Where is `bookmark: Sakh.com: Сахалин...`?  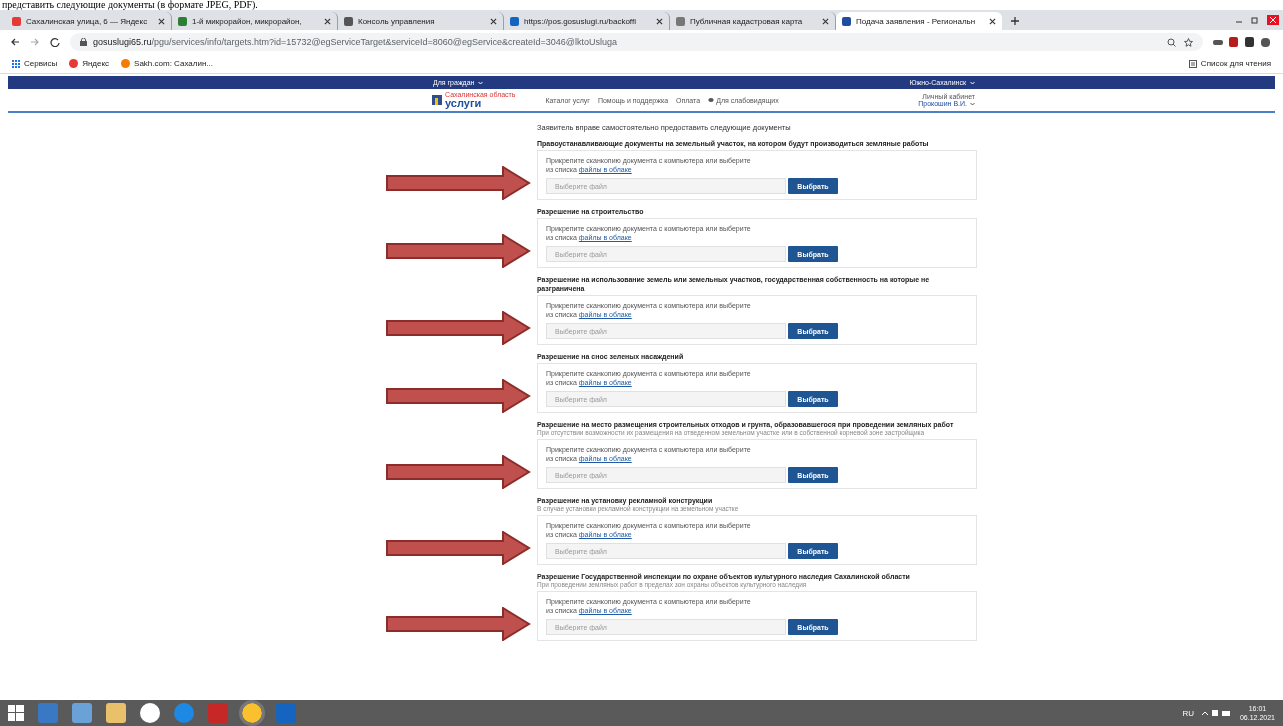
bookmark: Sakh.com: Сахалин... is located at coordinates (167, 63).